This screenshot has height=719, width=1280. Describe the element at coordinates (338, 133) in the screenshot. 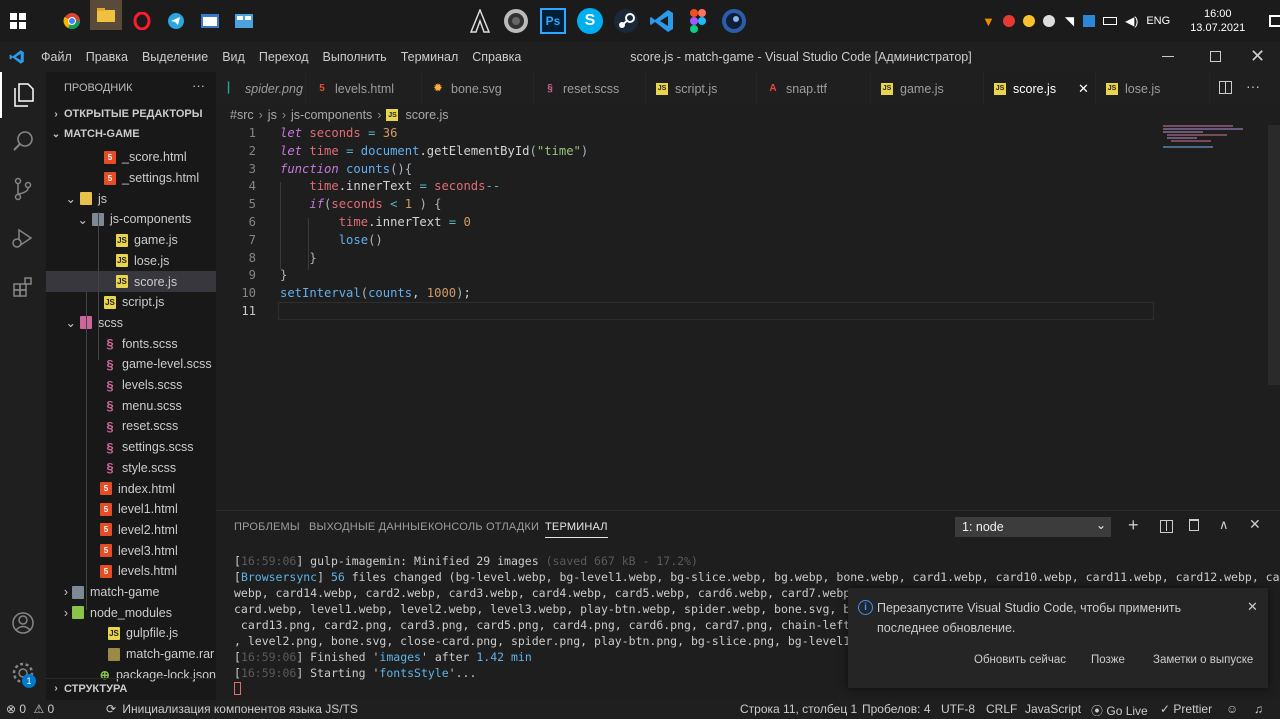

I see `code-line: let seconds = 36` at that location.